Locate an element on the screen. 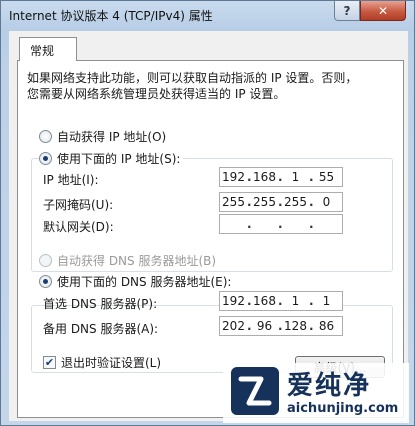 The image size is (415, 426). close-icon: ✕ is located at coordinates (383, 10).